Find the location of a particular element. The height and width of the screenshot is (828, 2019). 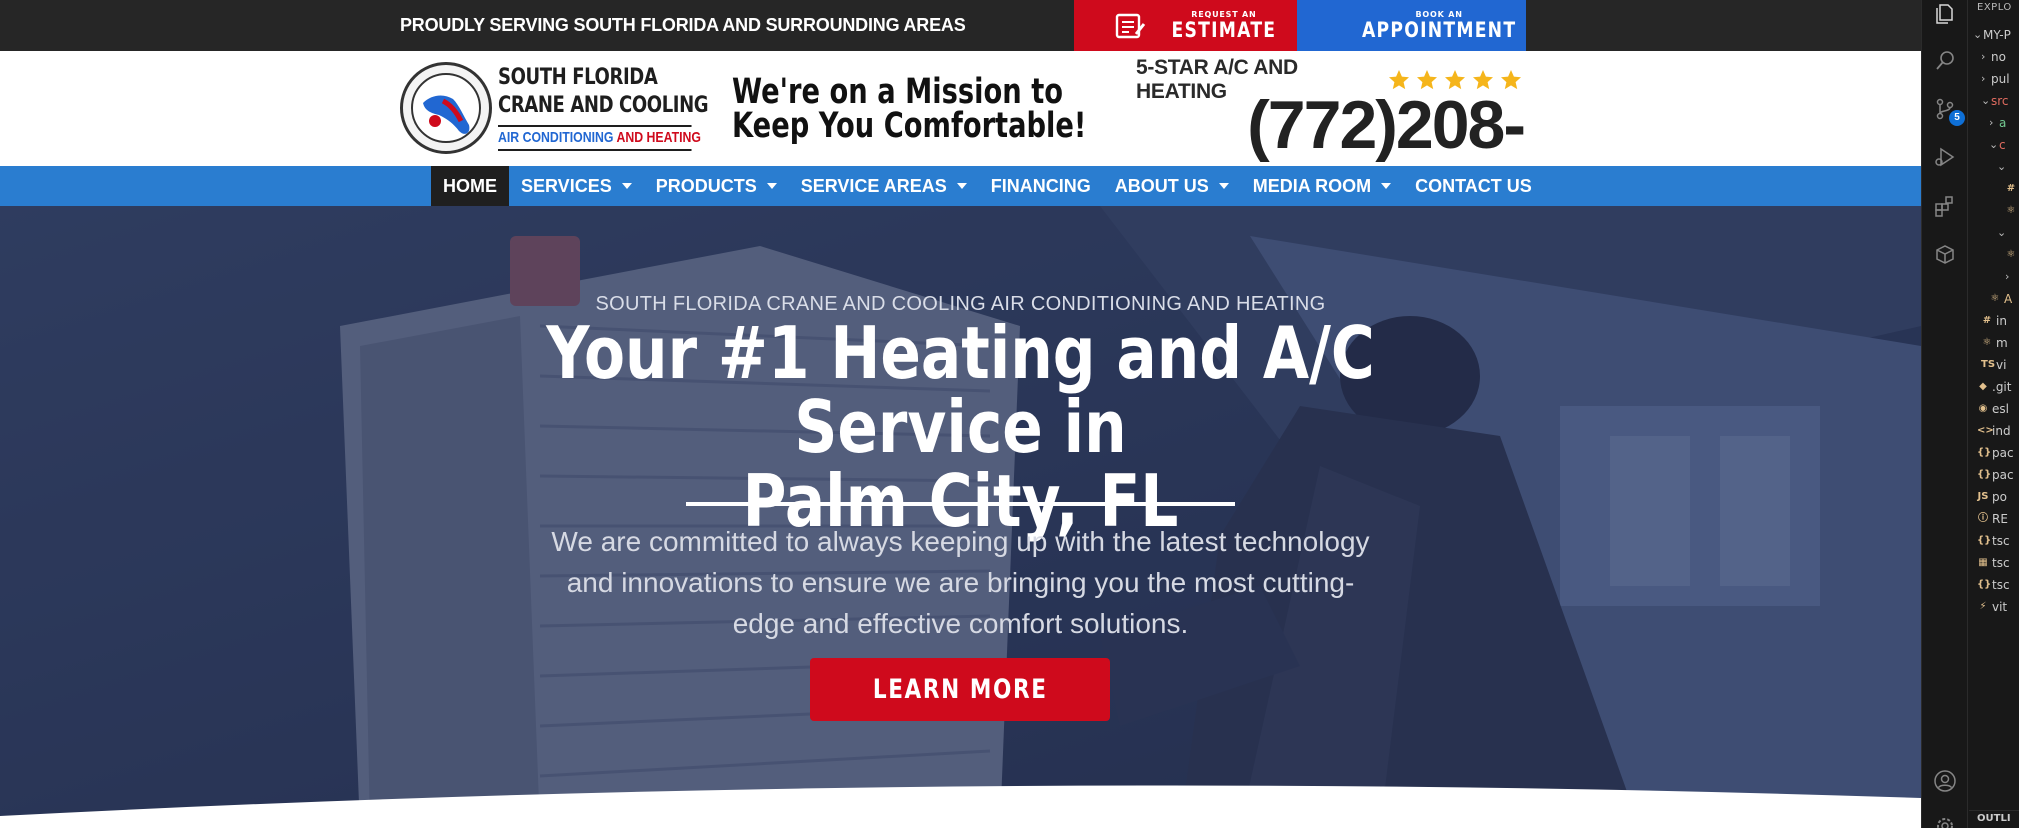

learn-more-label: LEARN MORE is located at coordinates (960, 689).